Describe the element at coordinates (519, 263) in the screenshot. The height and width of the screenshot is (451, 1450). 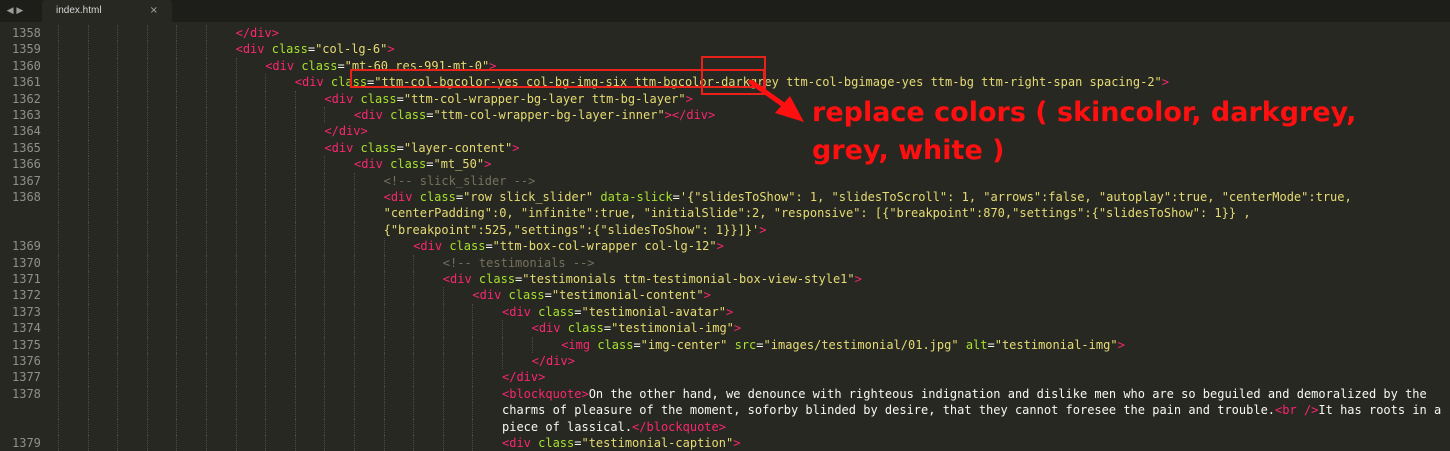
I see `code-line: <!-- testimonials -->` at that location.